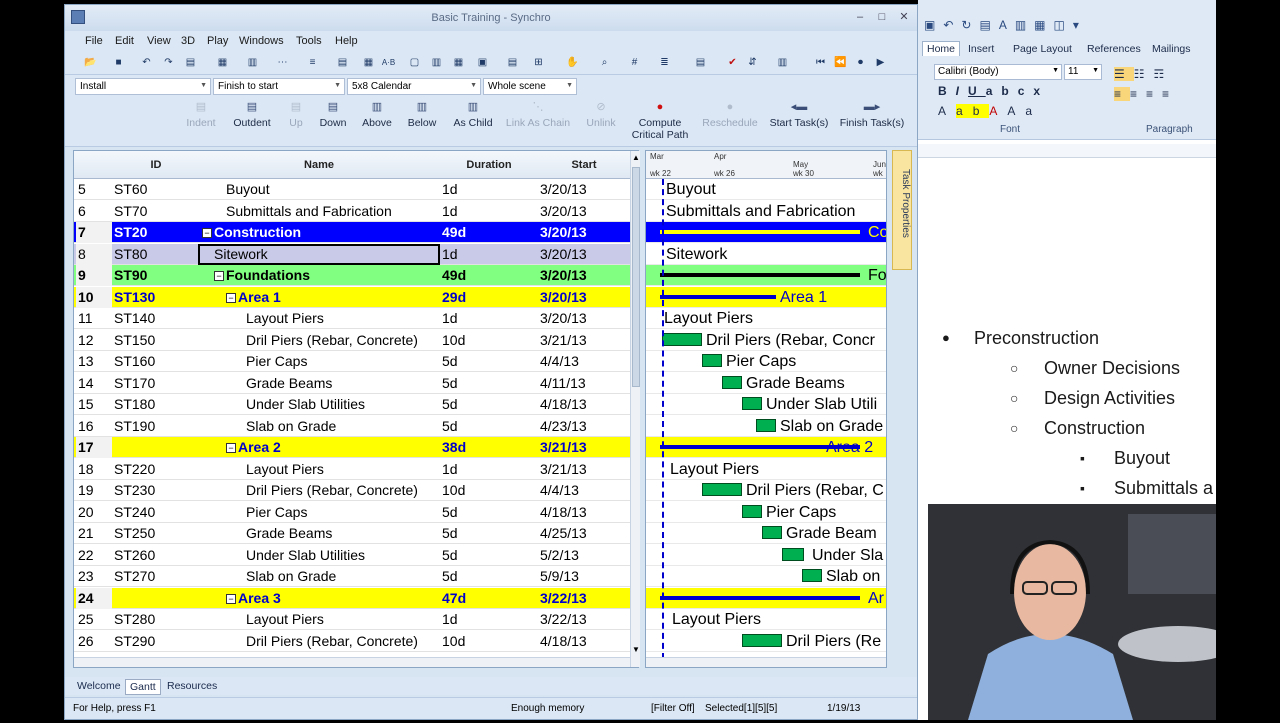 This screenshot has width=1280, height=723. Describe the element at coordinates (156, 165) in the screenshot. I see `column-id: ID` at that location.